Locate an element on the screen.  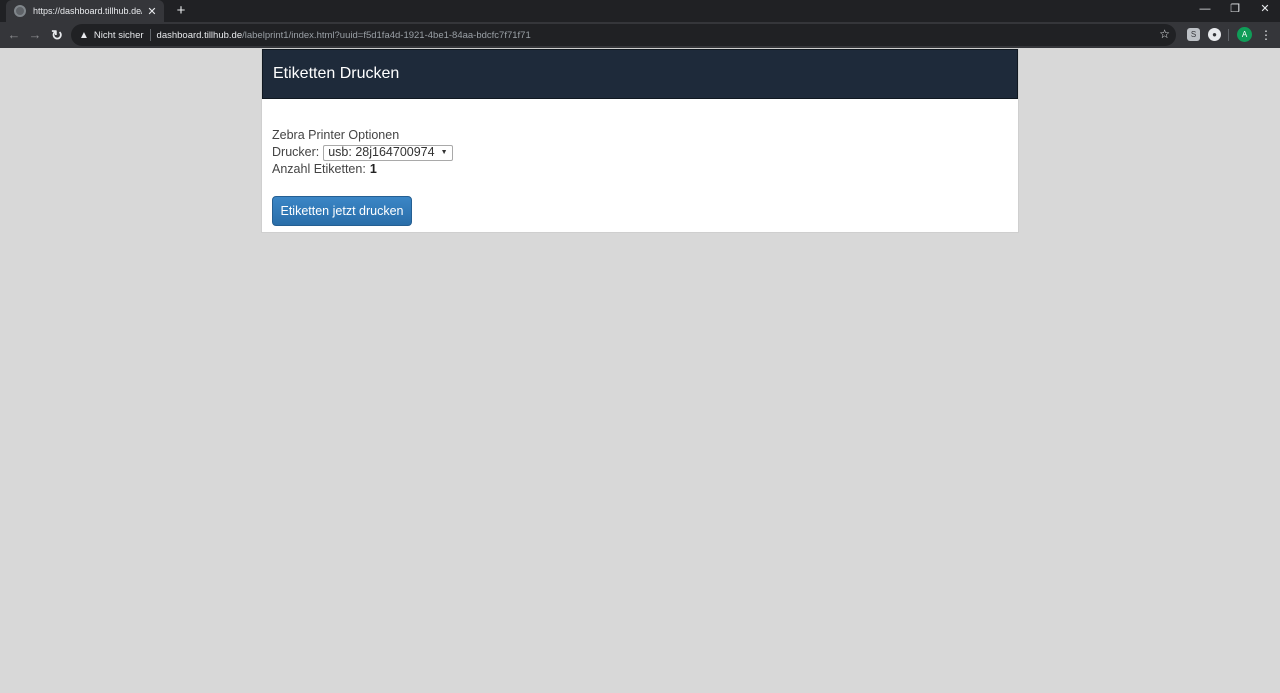
toolbar-divider is located at coordinates (1228, 35).